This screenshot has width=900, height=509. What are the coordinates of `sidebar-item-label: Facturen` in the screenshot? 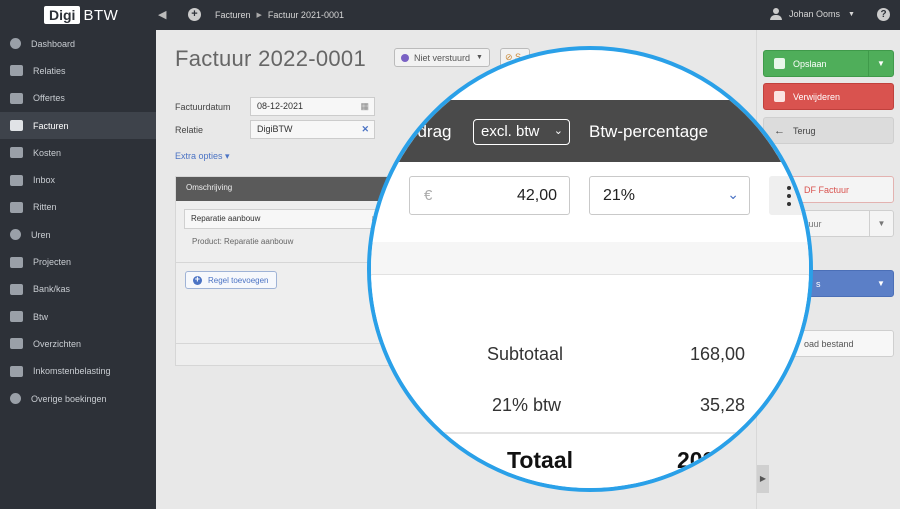 It's located at (51, 125).